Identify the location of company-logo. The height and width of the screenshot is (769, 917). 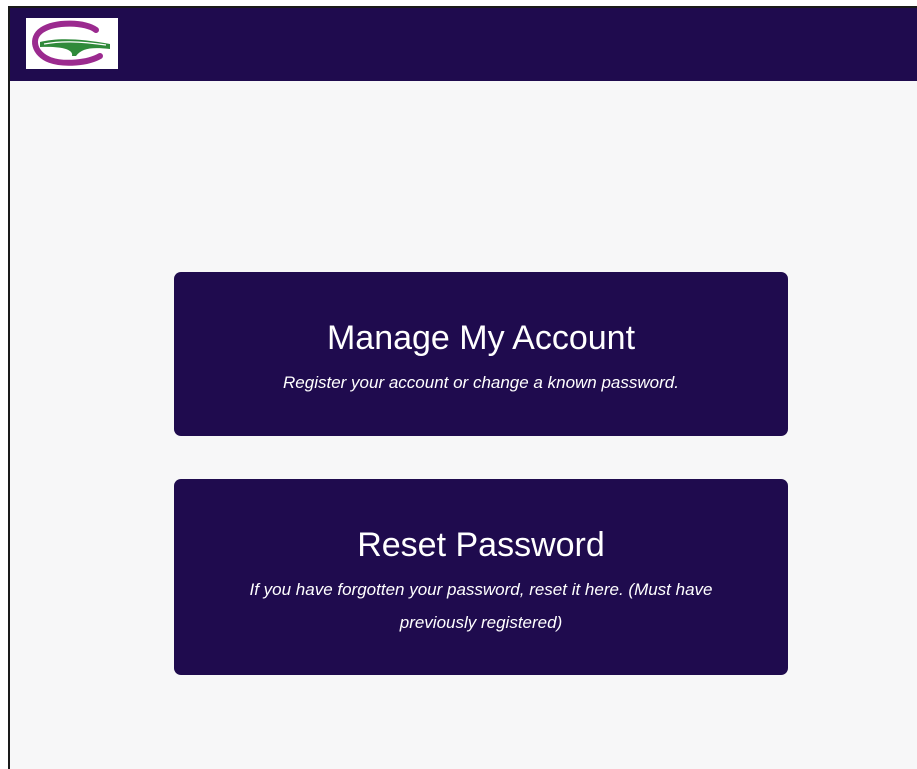
(72, 43).